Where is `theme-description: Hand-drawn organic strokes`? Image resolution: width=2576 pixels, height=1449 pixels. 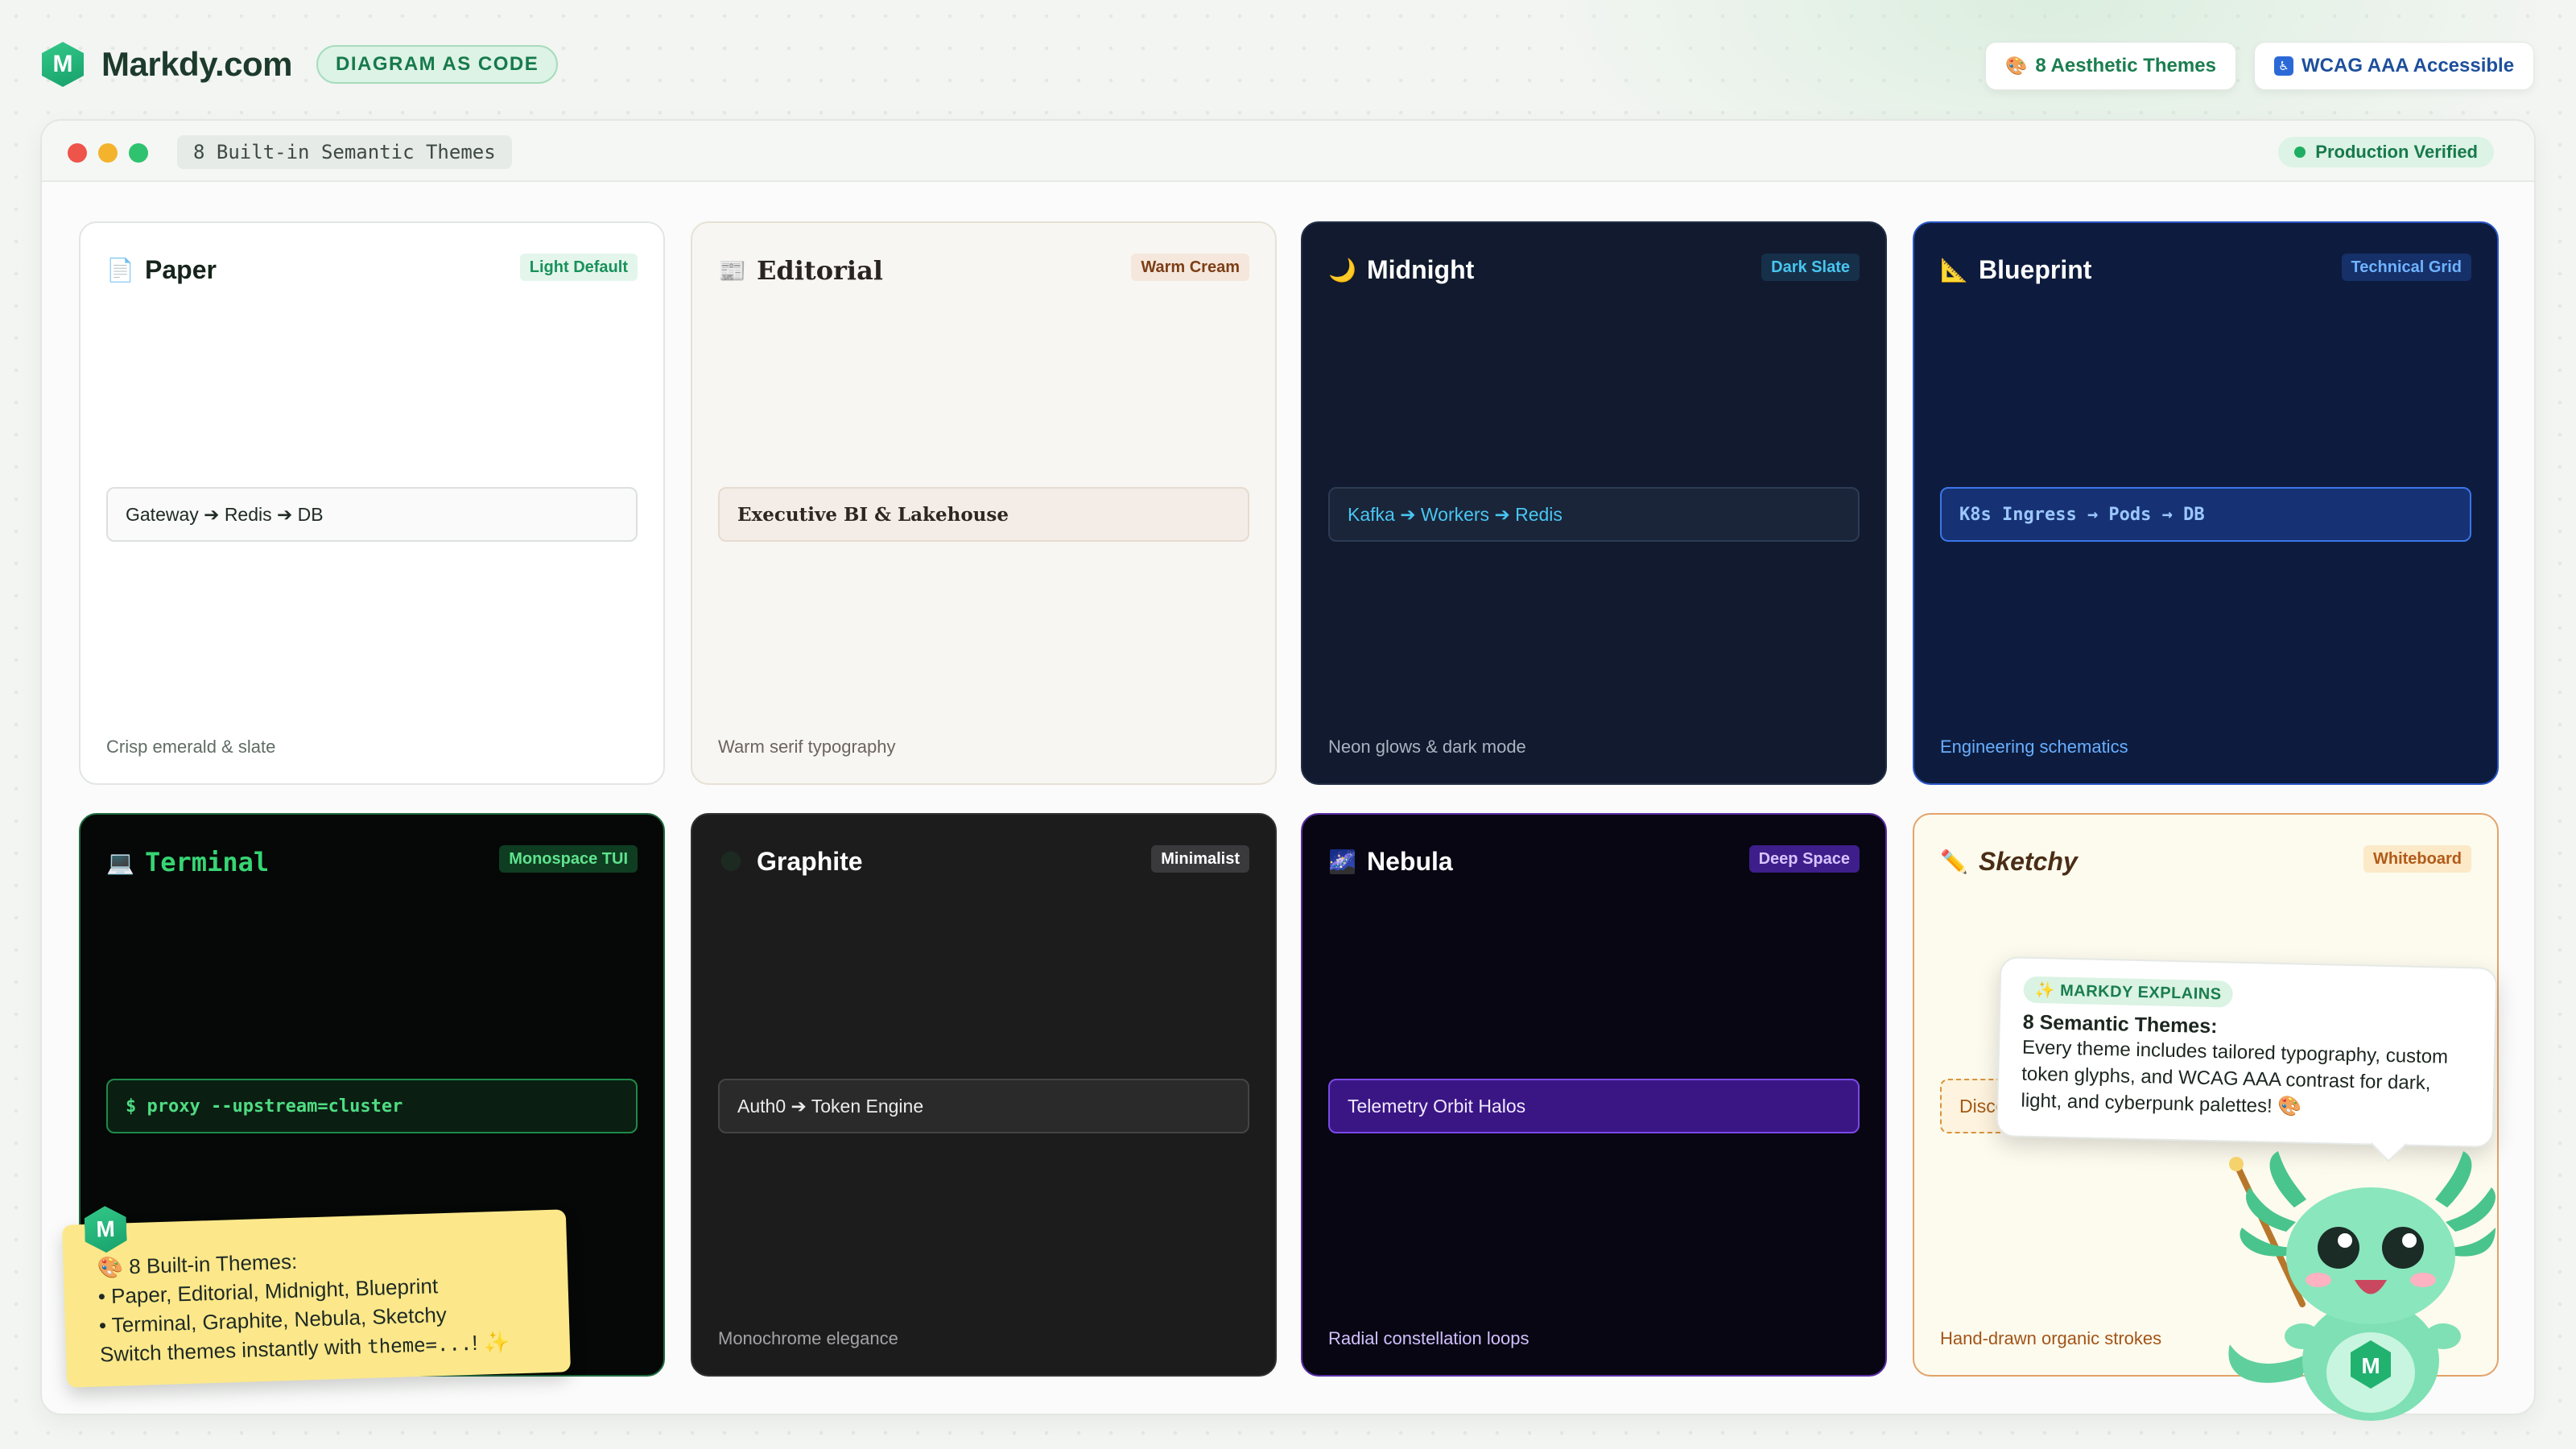
theme-description: Hand-drawn organic strokes is located at coordinates (2051, 1338).